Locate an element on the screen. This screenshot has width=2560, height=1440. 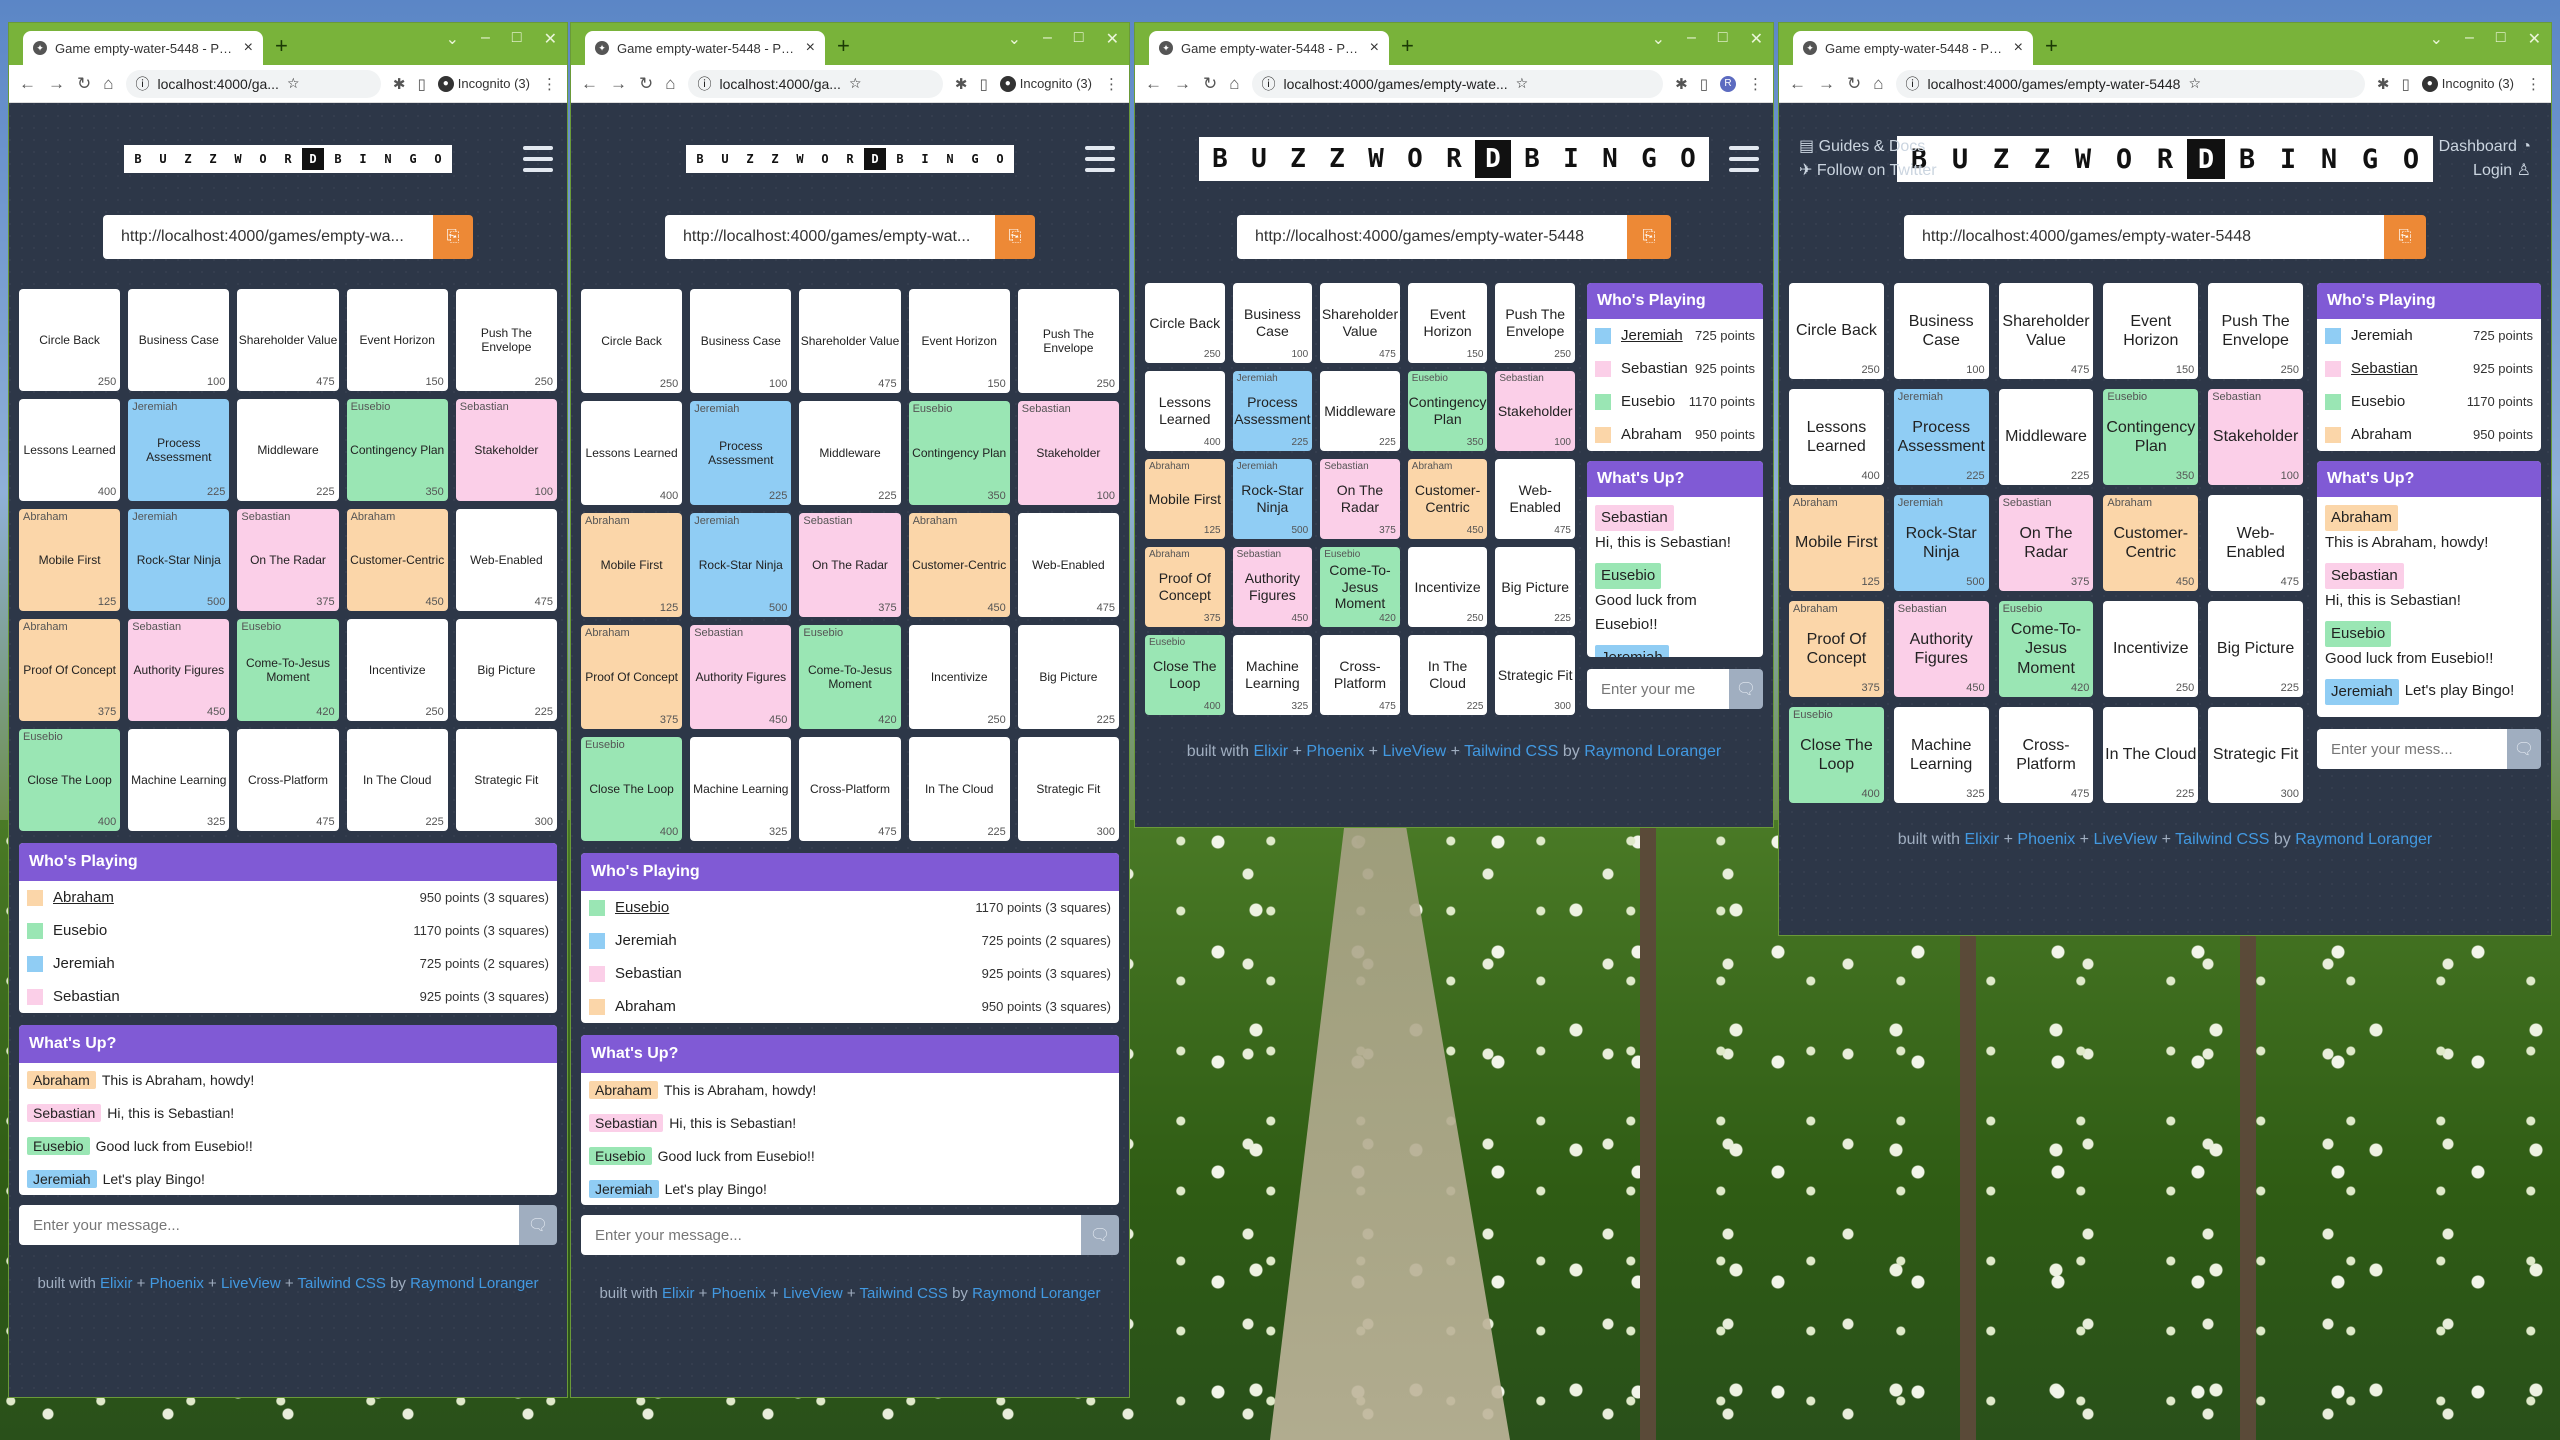
bingo-square: Abraham Mobile First 125 is located at coordinates (70, 560).